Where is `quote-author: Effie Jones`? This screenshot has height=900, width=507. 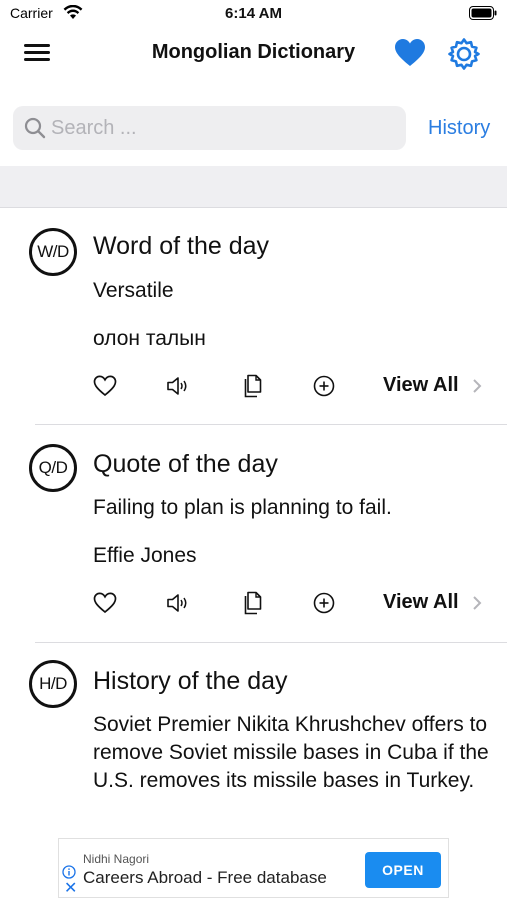
quote-author: Effie Jones is located at coordinates (145, 555).